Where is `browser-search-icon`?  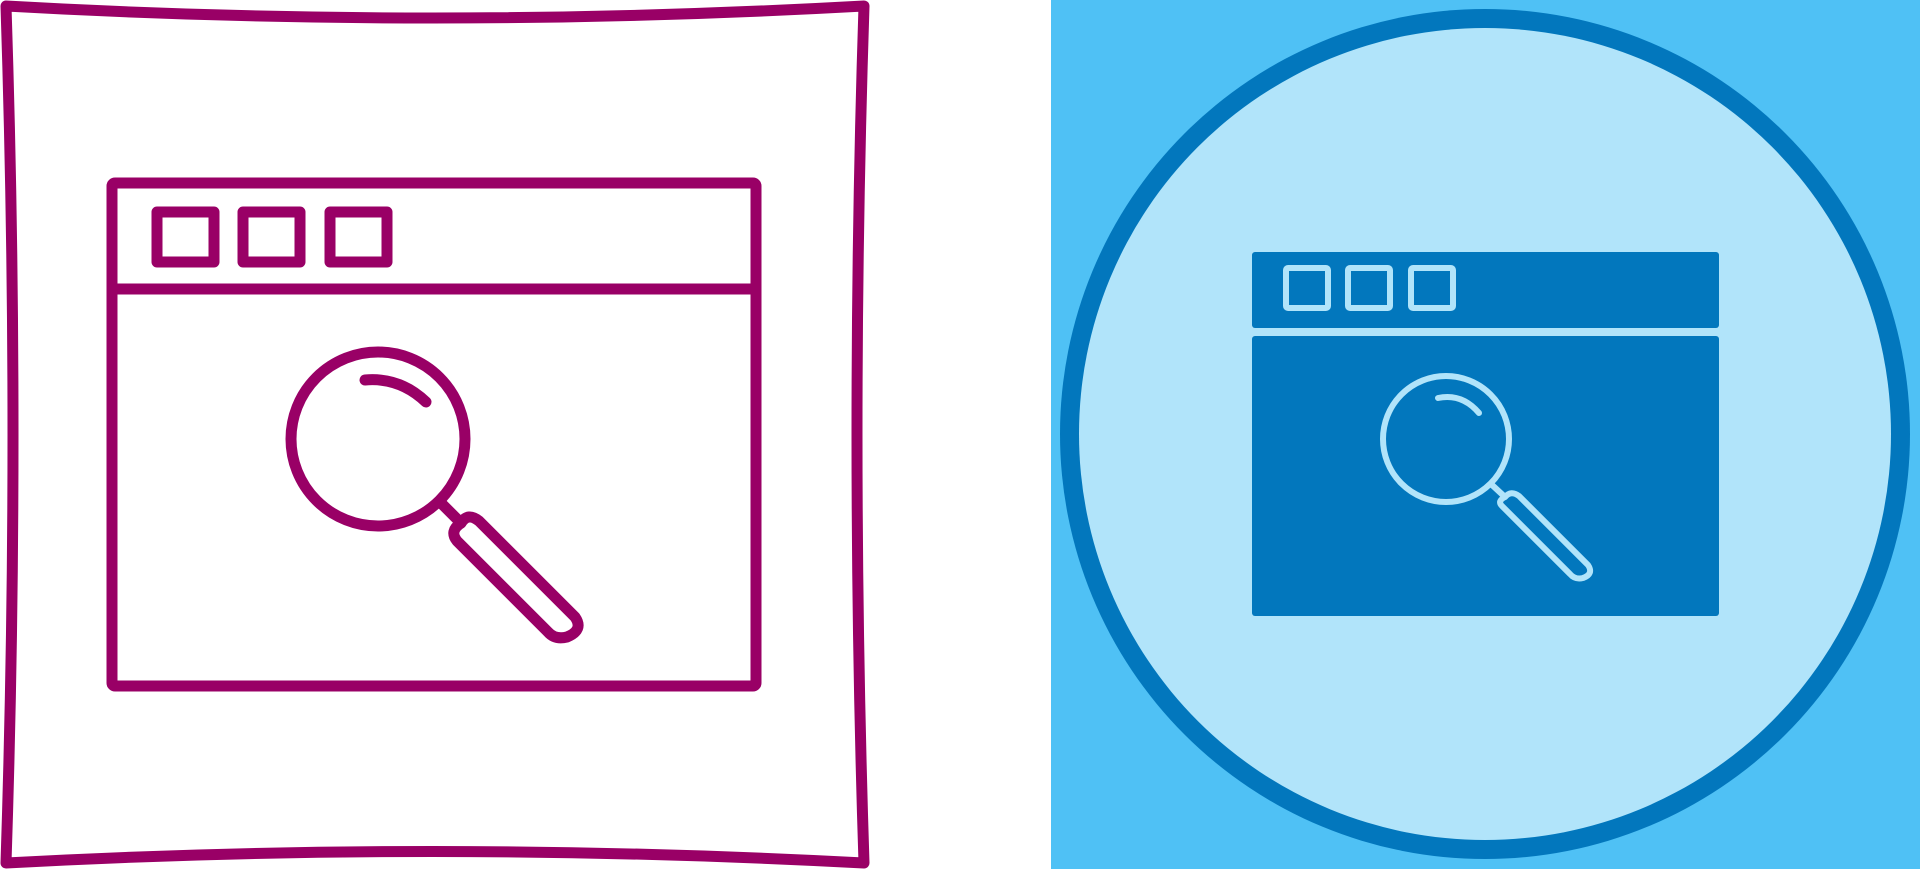 browser-search-icon is located at coordinates (1485, 434).